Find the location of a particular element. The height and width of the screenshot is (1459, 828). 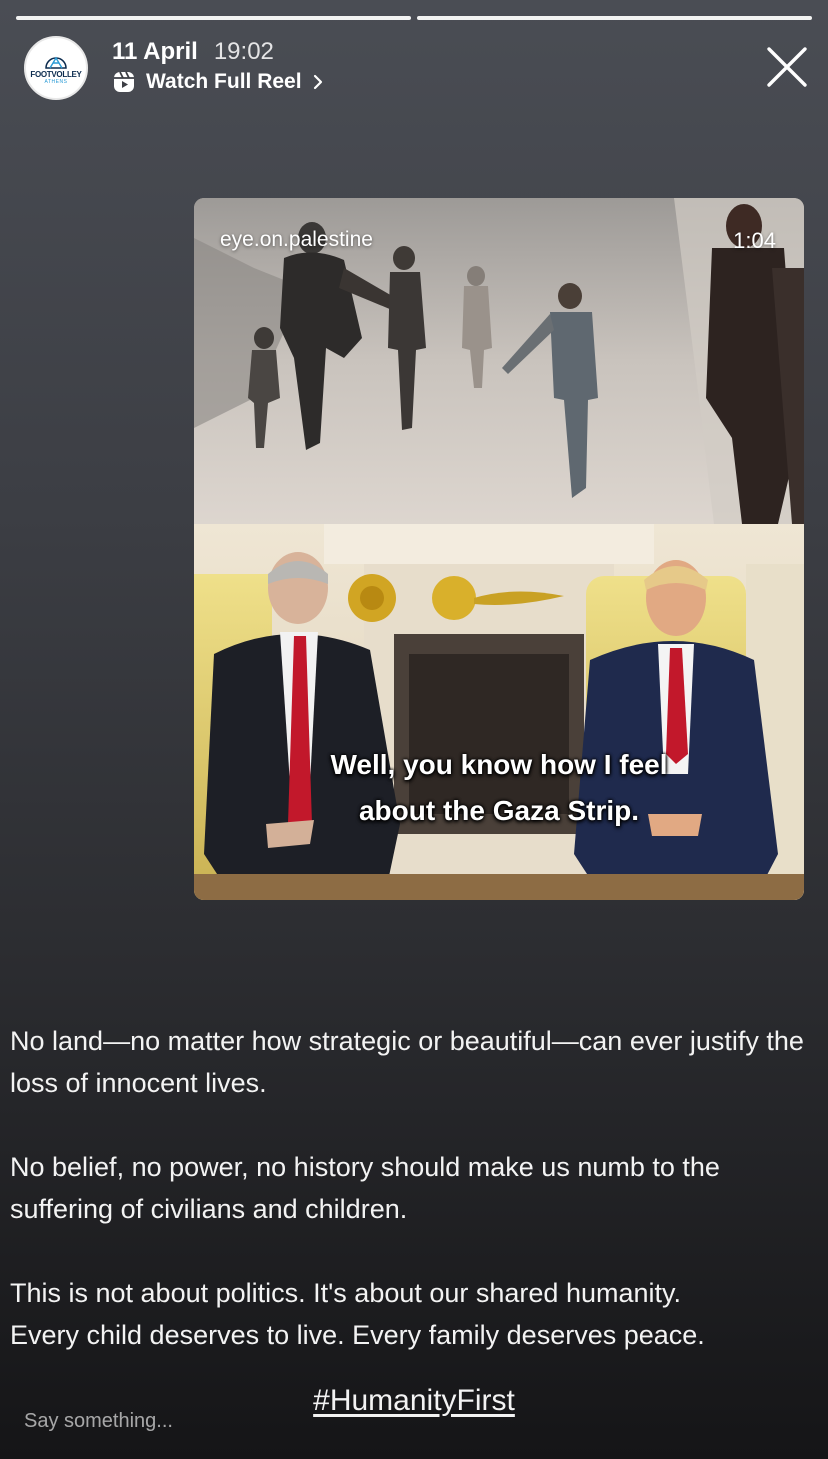

reel-icon is located at coordinates (124, 81).